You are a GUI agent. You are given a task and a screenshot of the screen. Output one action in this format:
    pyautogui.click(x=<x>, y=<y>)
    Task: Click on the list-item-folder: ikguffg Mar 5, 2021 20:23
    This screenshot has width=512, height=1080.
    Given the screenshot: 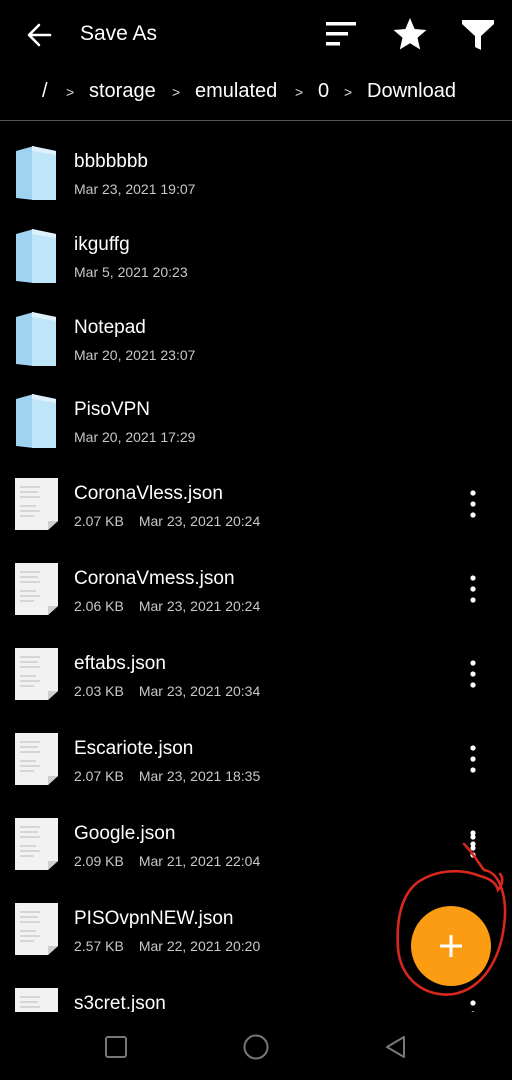 What is the action you would take?
    pyautogui.click(x=256, y=257)
    